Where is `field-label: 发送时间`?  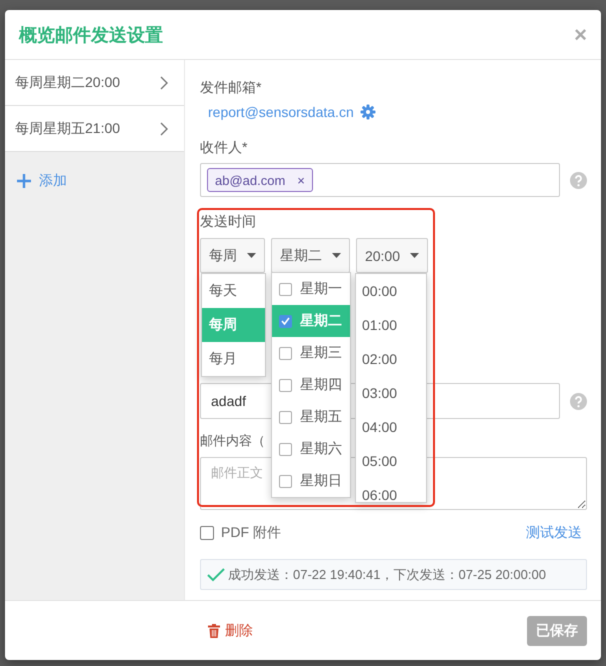 field-label: 发送时间 is located at coordinates (228, 221).